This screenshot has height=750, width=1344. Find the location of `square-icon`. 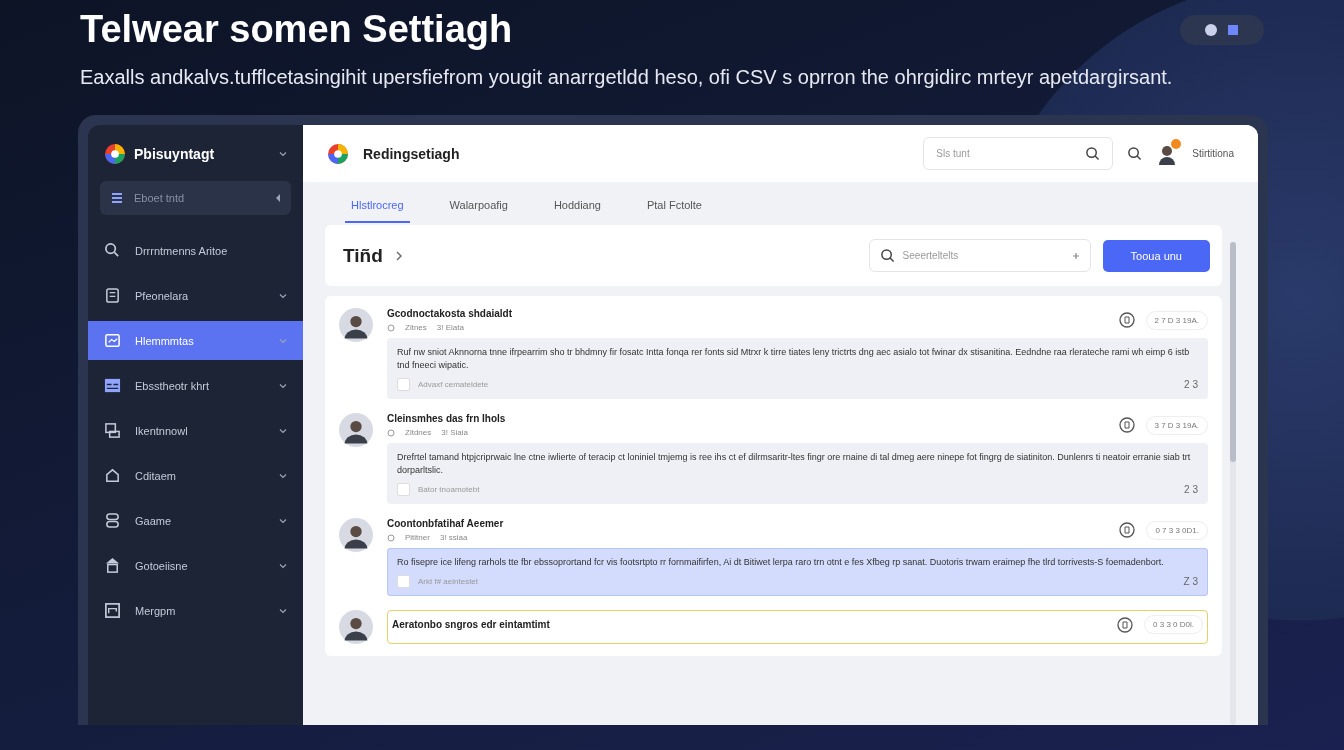

square-icon is located at coordinates (1233, 29).